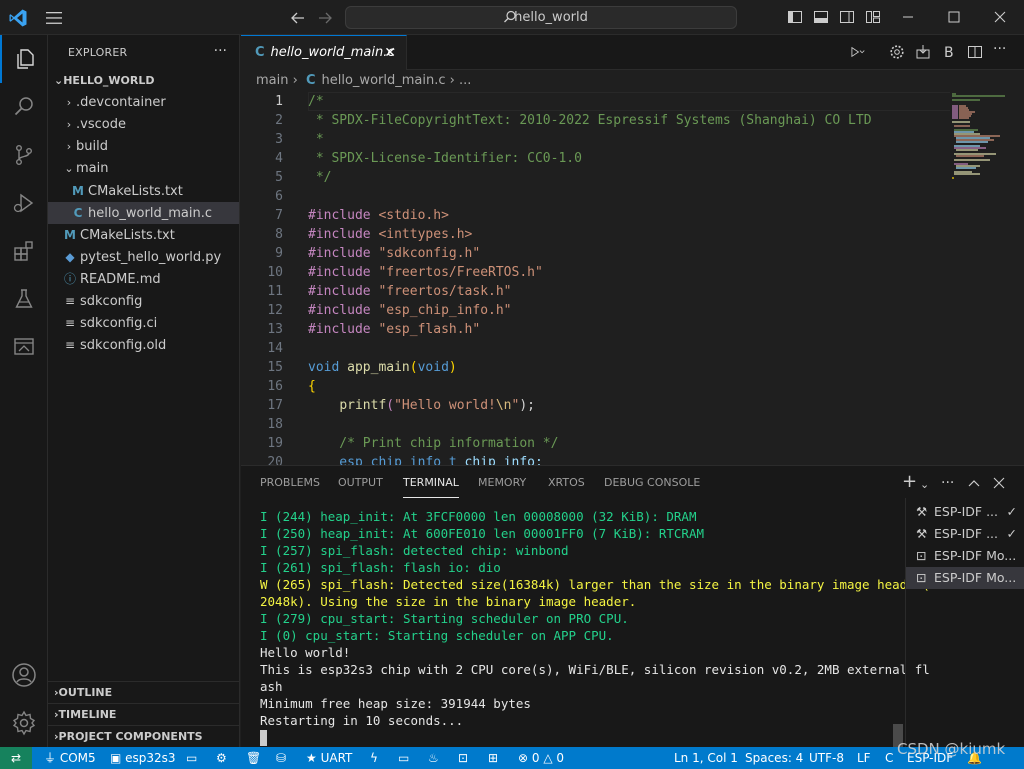 Image resolution: width=1024 pixels, height=769 pixels. I want to click on monitor-icon: ▭, so click(403, 758).